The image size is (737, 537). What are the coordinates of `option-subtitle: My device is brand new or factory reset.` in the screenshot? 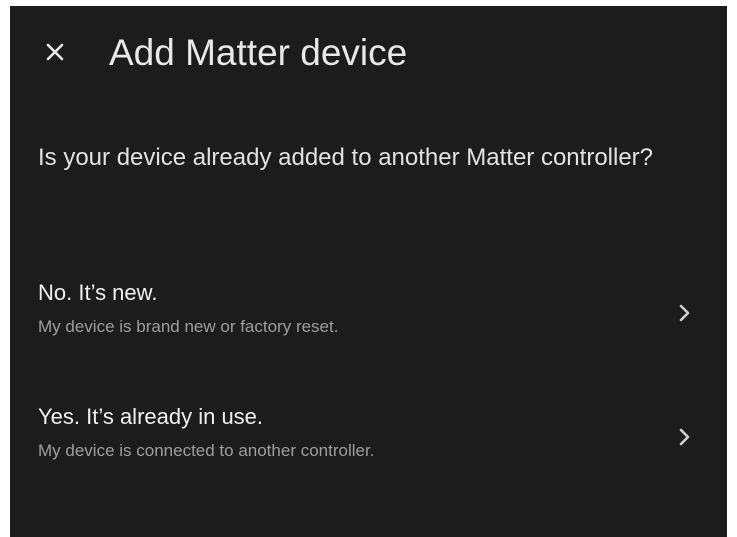 It's located at (188, 326).